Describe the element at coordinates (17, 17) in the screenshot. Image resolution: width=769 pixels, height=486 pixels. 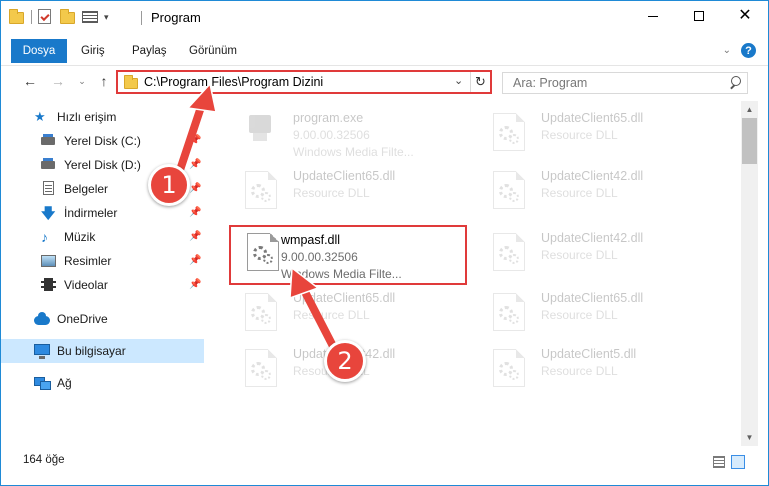
I see `folder-icon` at that location.